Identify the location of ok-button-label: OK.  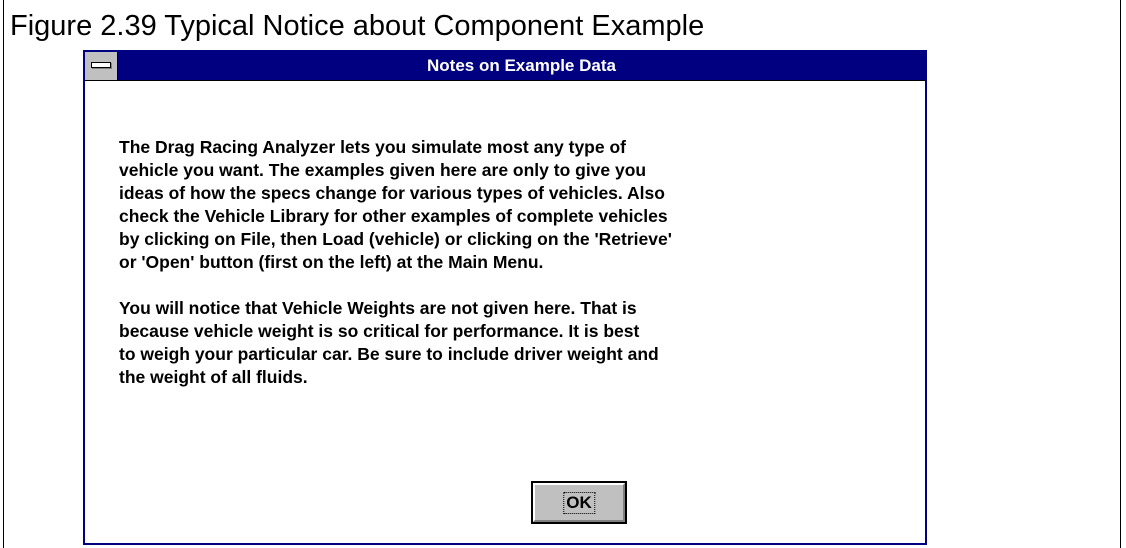
(579, 502).